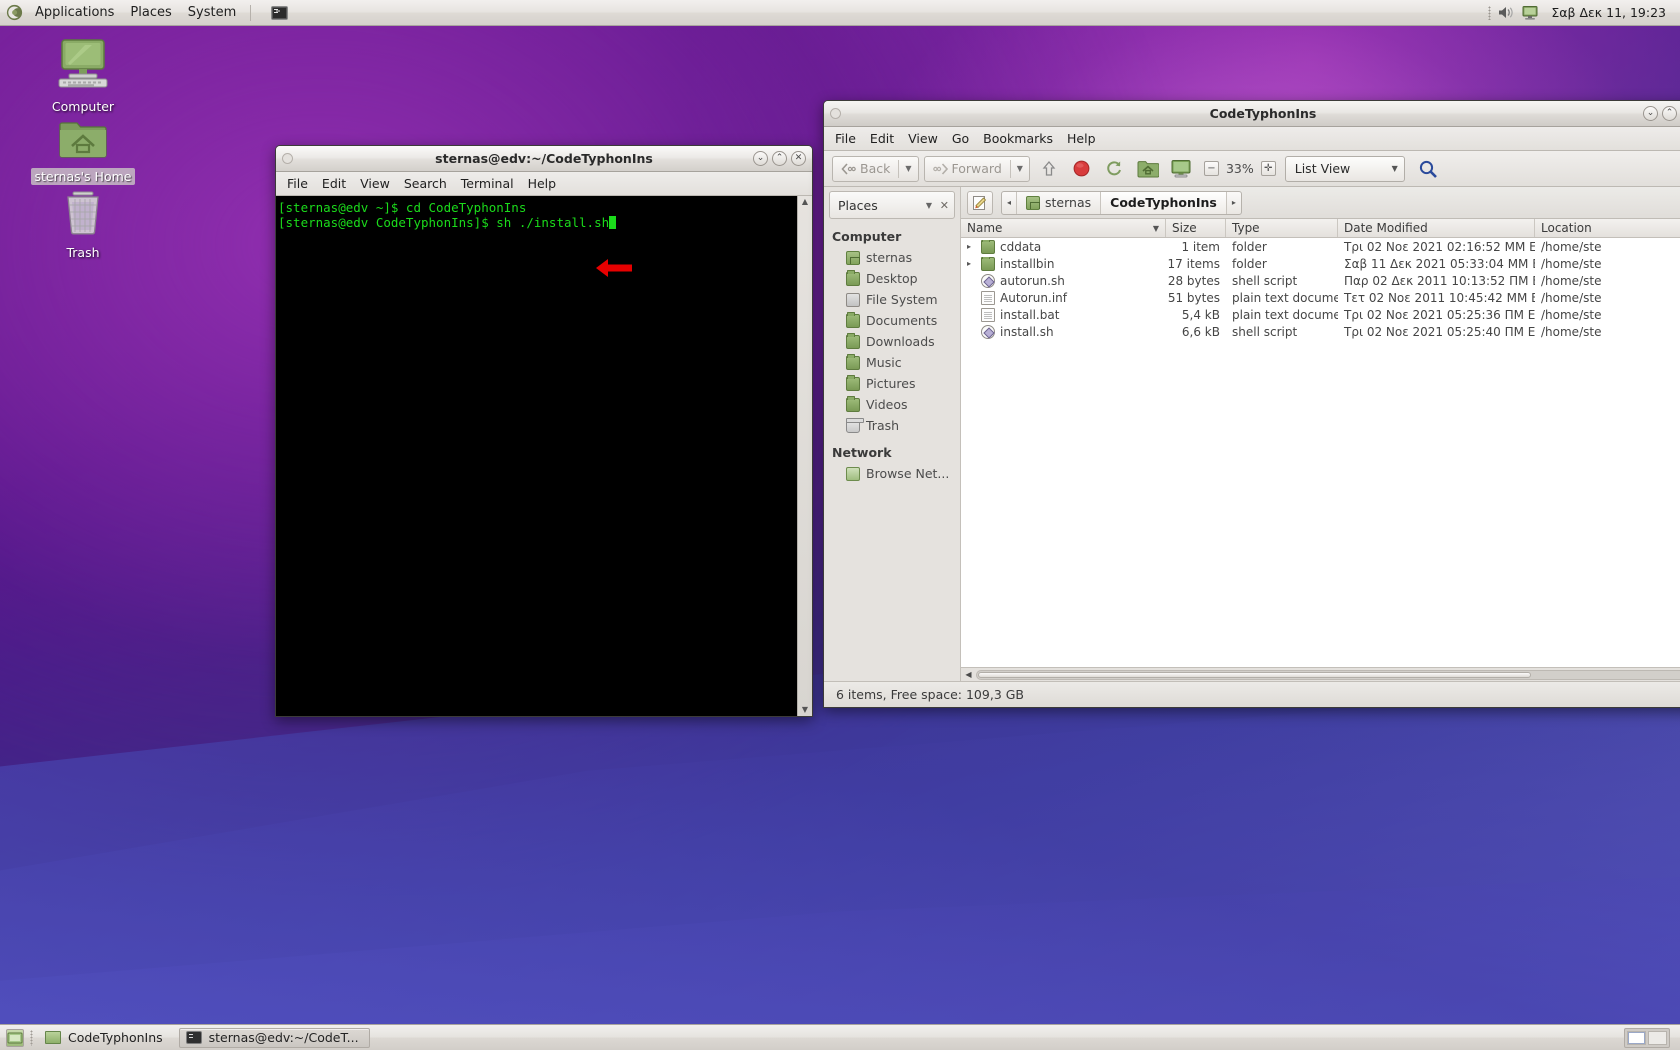  I want to click on scrollbar-track, so click(1328, 674).